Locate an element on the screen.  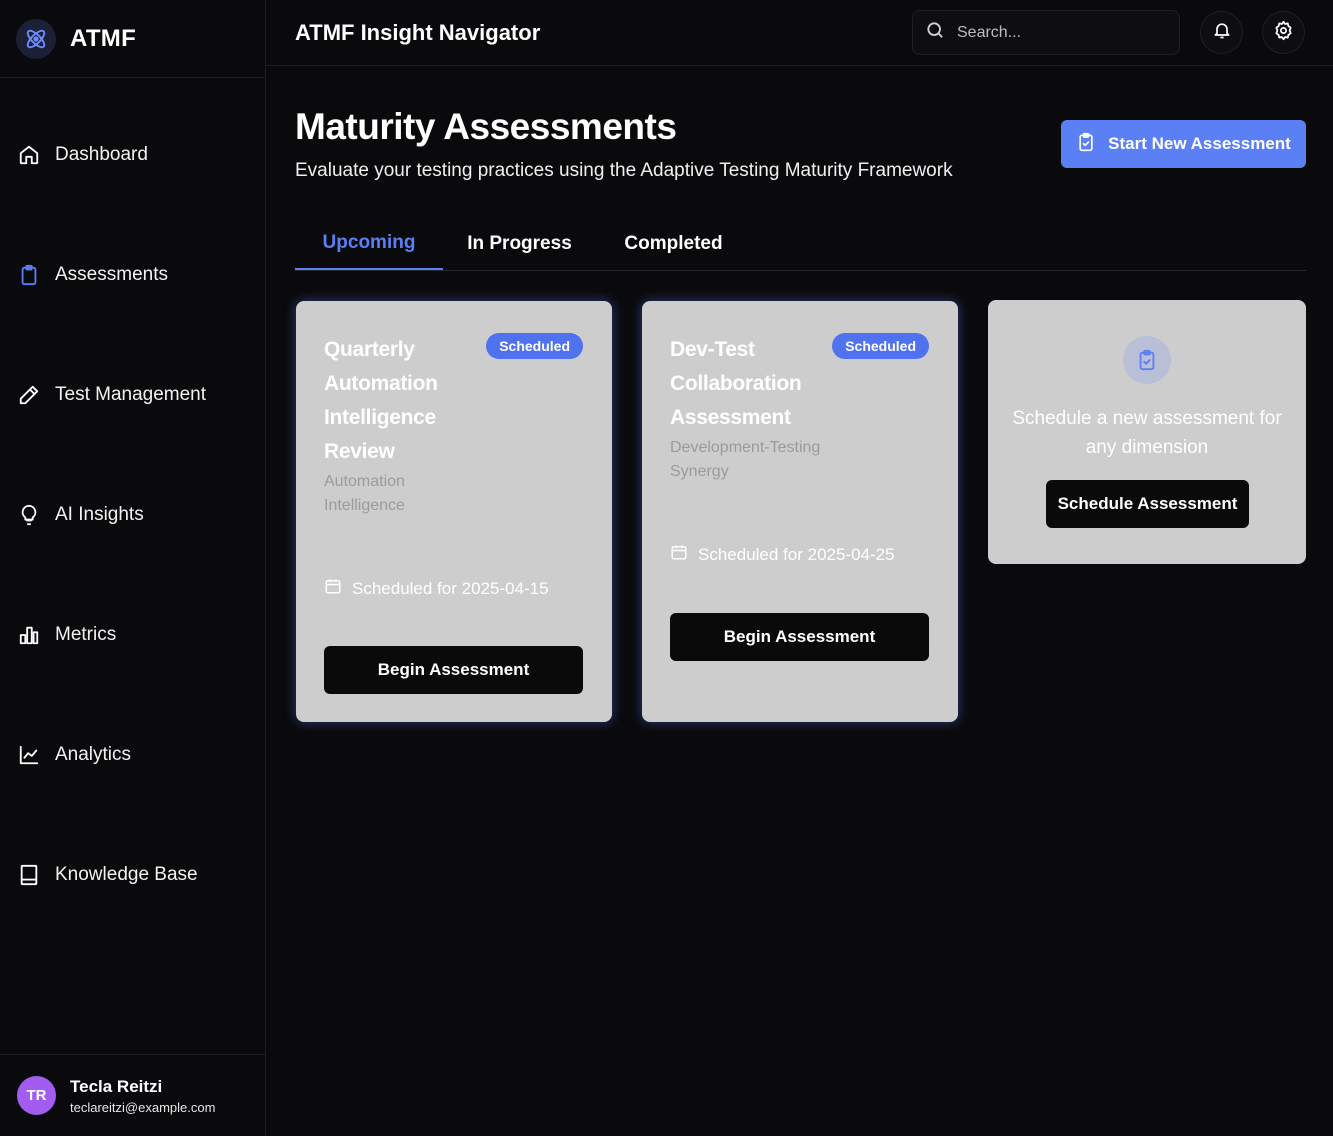
sidebar-item-ai-insights: AI Insights is located at coordinates (132, 515).